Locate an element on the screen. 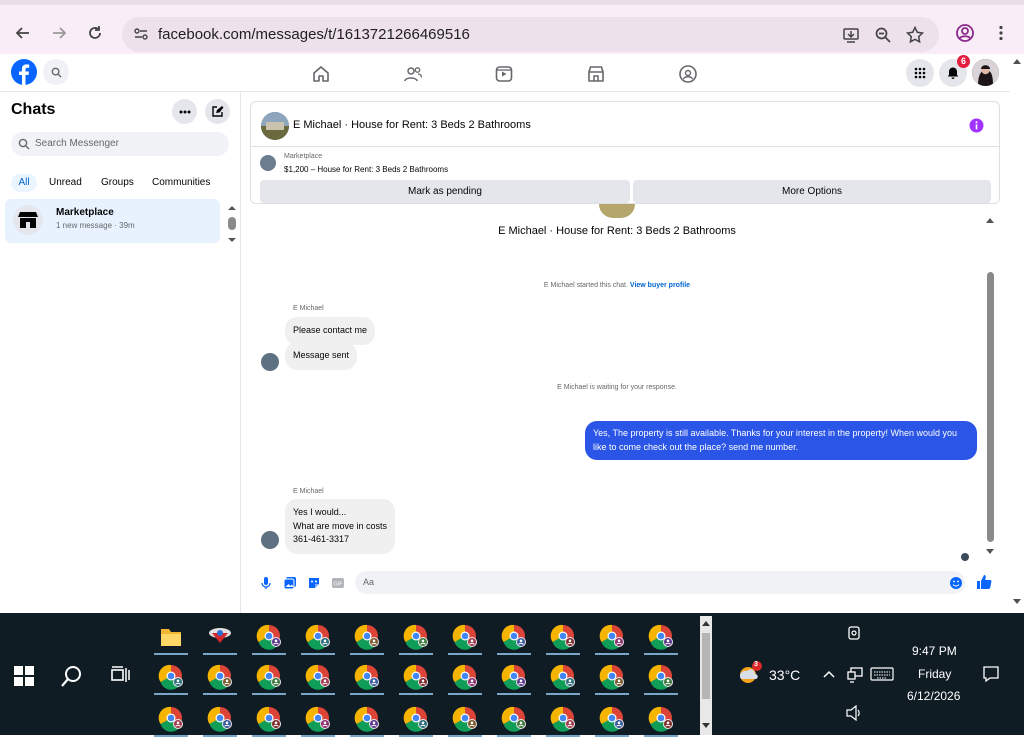  video-icon is located at coordinates (504, 74).